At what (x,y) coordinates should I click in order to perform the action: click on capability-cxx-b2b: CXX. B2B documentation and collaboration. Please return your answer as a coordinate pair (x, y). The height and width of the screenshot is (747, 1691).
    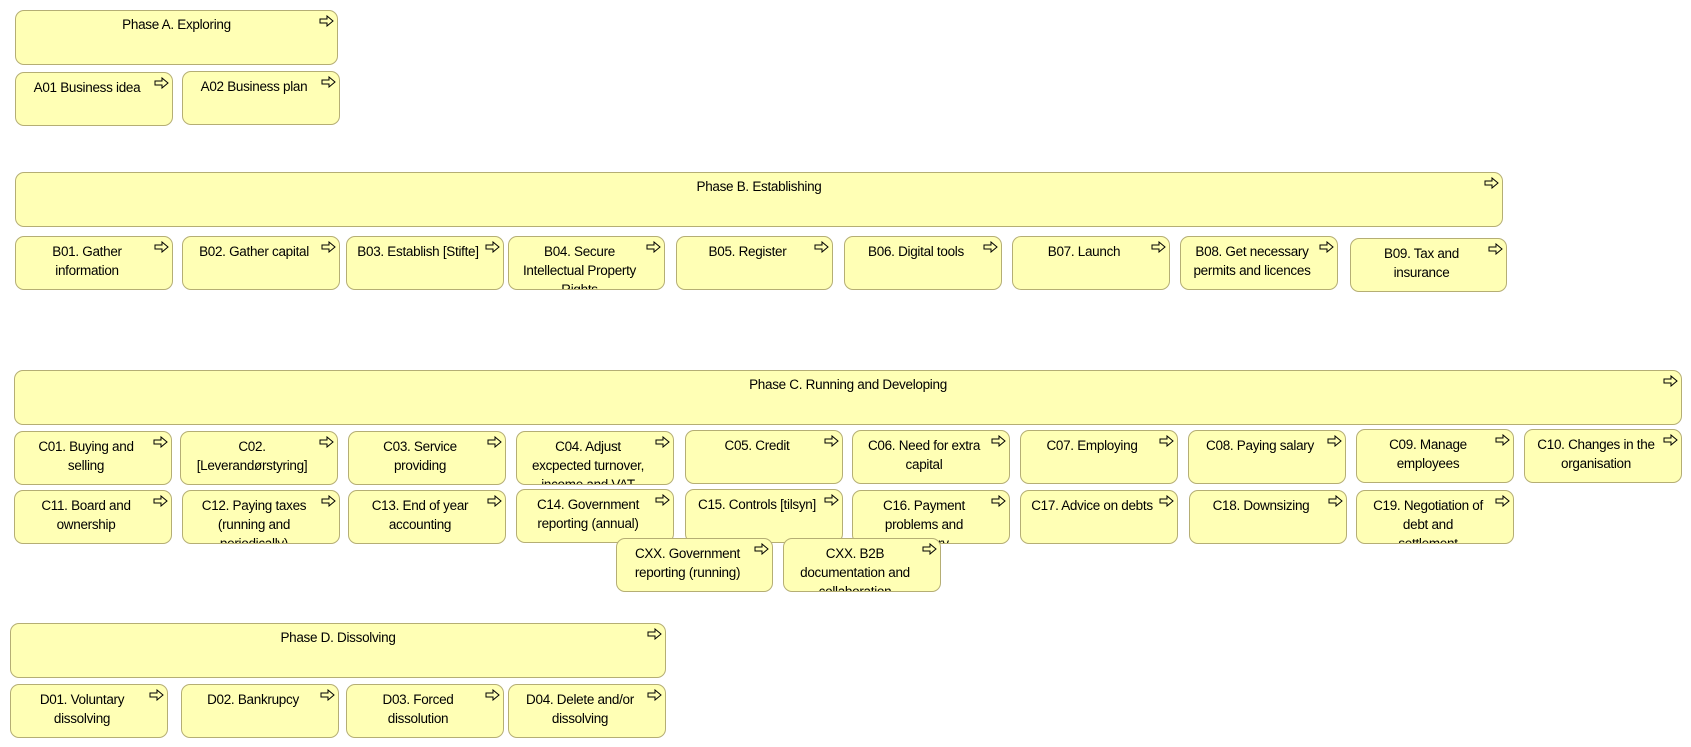
    Looking at the image, I should click on (862, 565).